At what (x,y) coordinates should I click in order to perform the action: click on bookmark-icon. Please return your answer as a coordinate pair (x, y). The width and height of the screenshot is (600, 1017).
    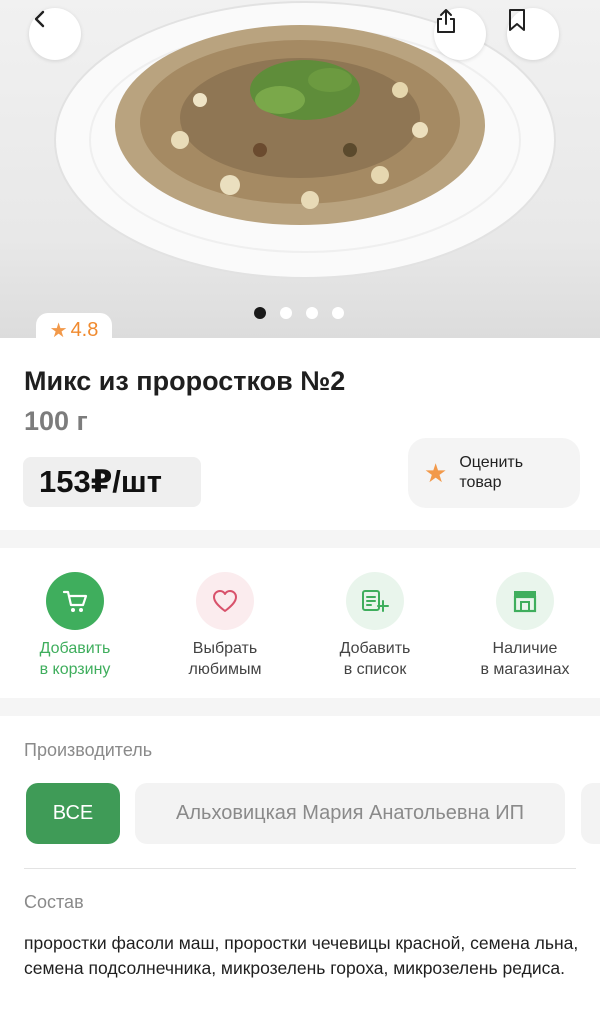
    Looking at the image, I should click on (517, 20).